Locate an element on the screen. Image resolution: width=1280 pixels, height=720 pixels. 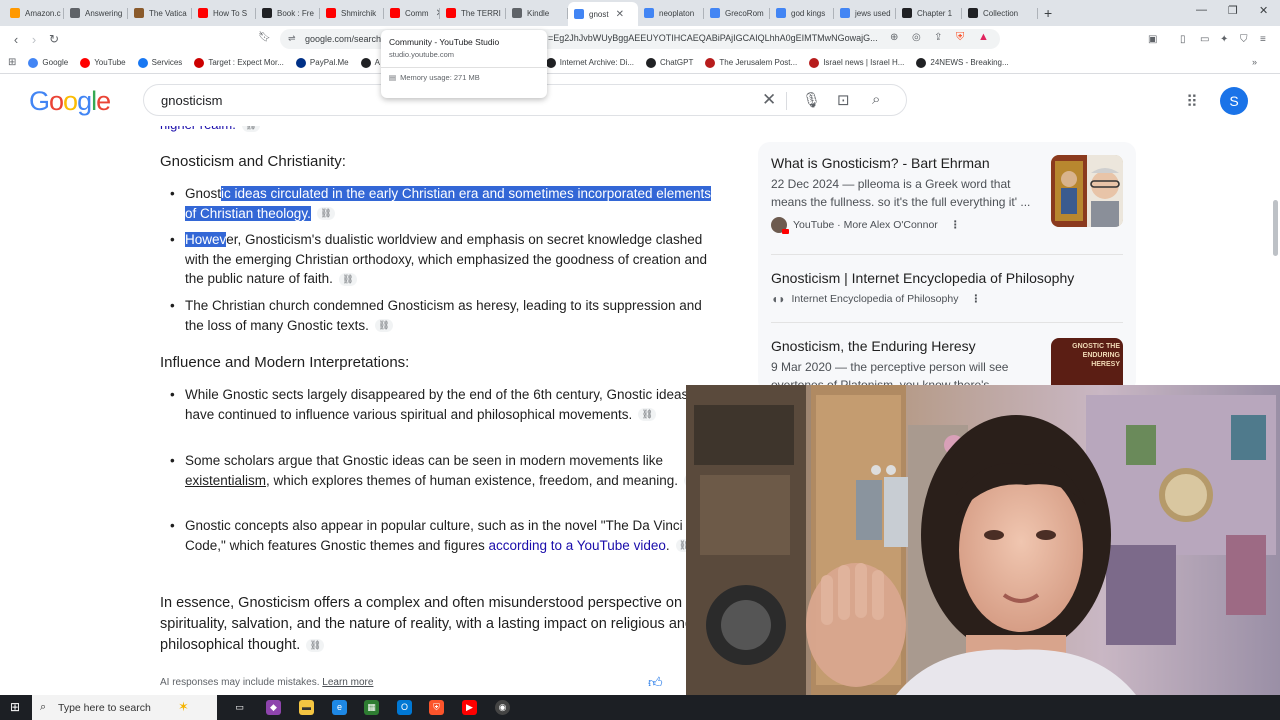
apps-grid-icon: ⊞ is located at coordinates (12, 62).